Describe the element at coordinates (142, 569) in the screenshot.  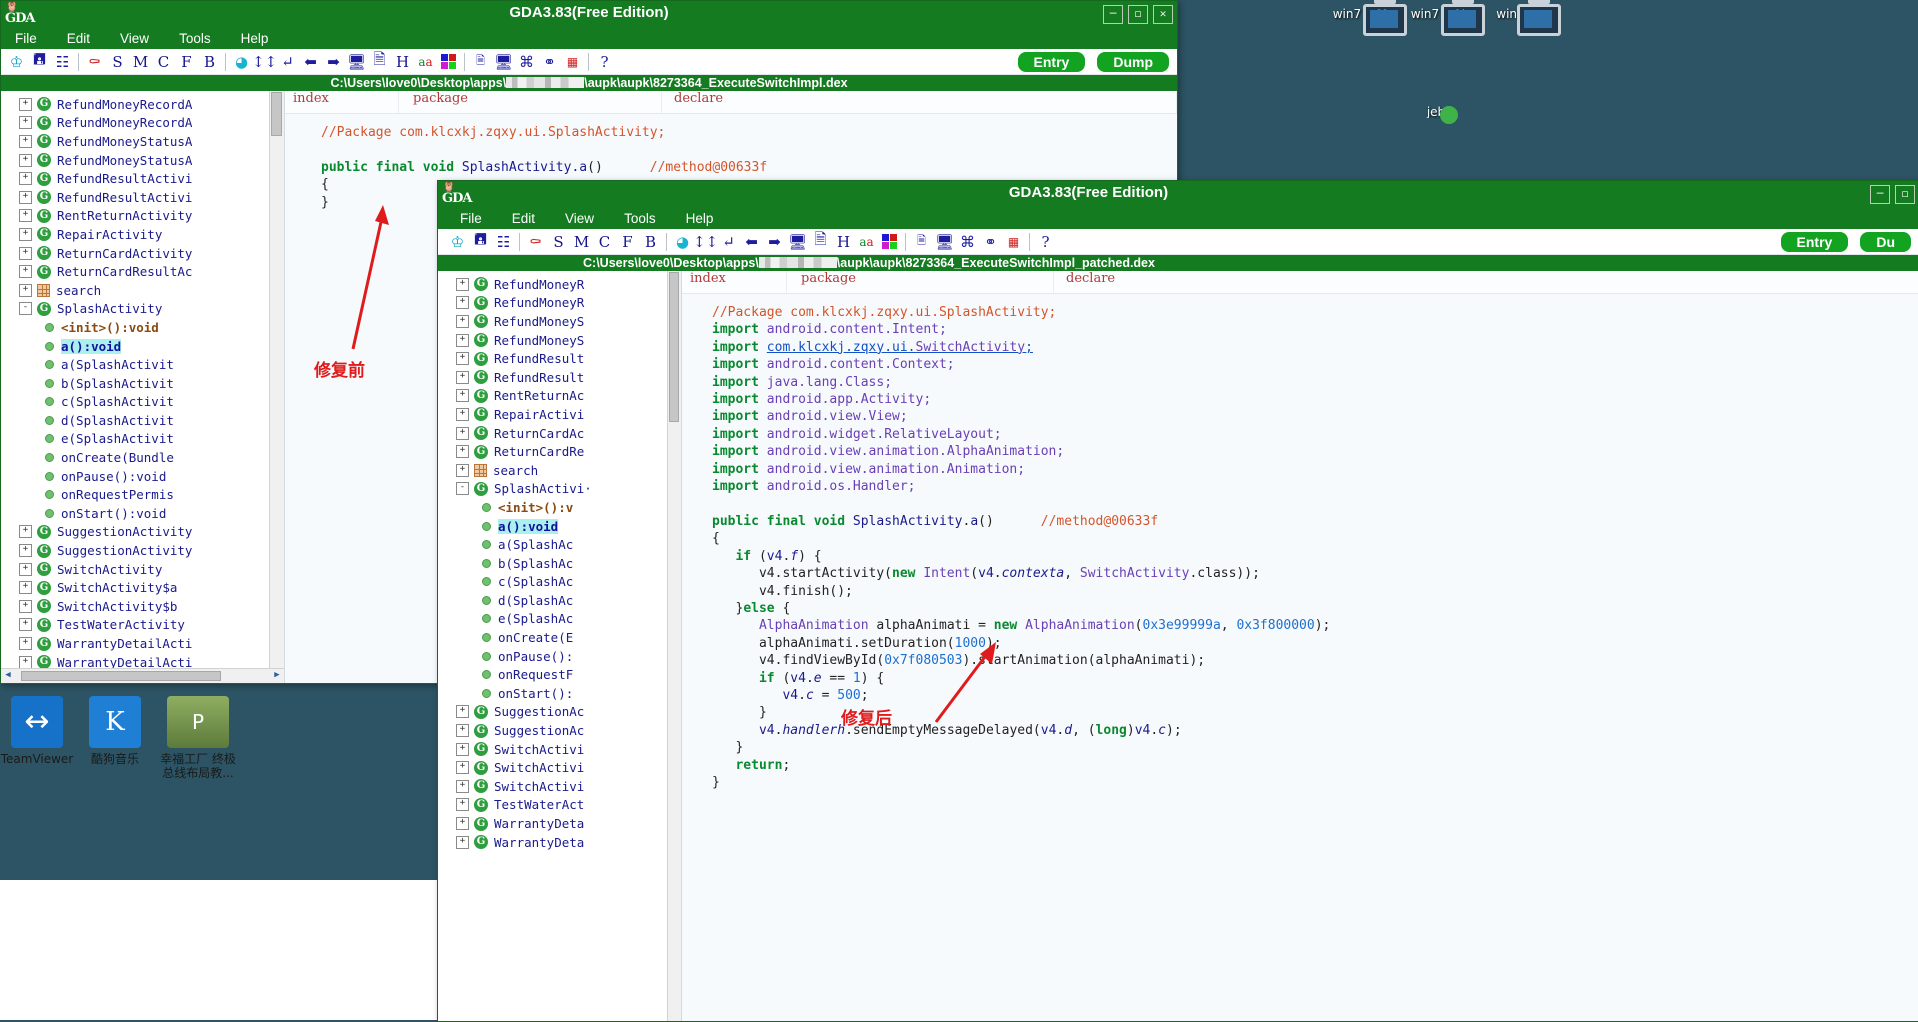
I see `tree-row: + G SwitchActivity` at that location.